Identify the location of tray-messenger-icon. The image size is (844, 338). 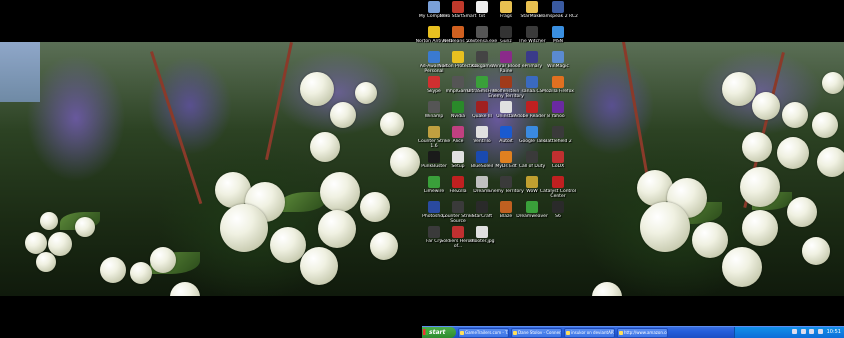
(820, 331).